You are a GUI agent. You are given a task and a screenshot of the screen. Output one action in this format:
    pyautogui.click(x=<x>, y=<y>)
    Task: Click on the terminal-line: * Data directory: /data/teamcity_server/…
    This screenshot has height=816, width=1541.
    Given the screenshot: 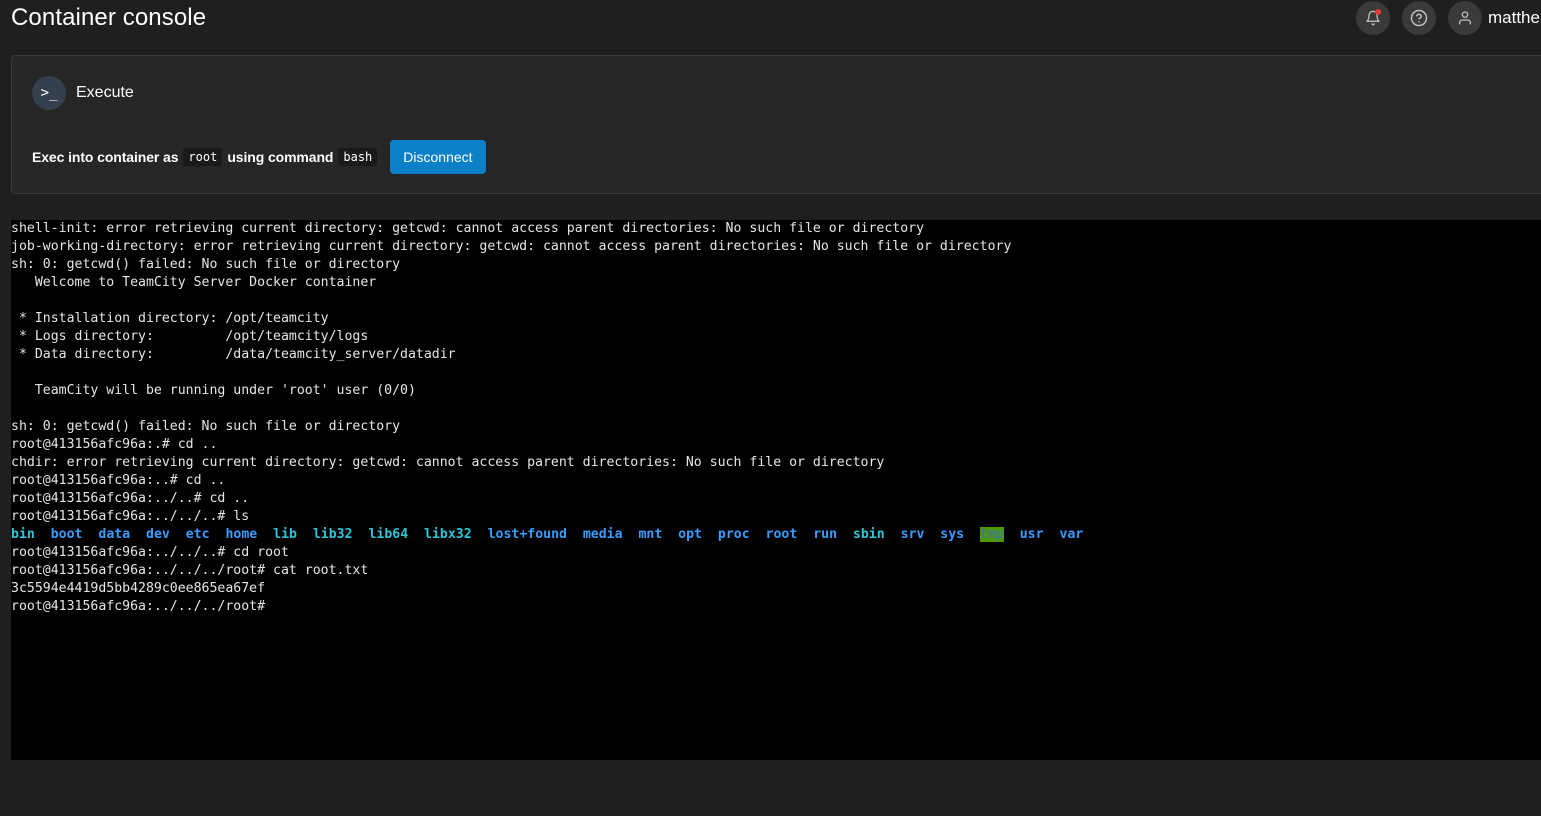 What is the action you would take?
    pyautogui.click(x=233, y=354)
    